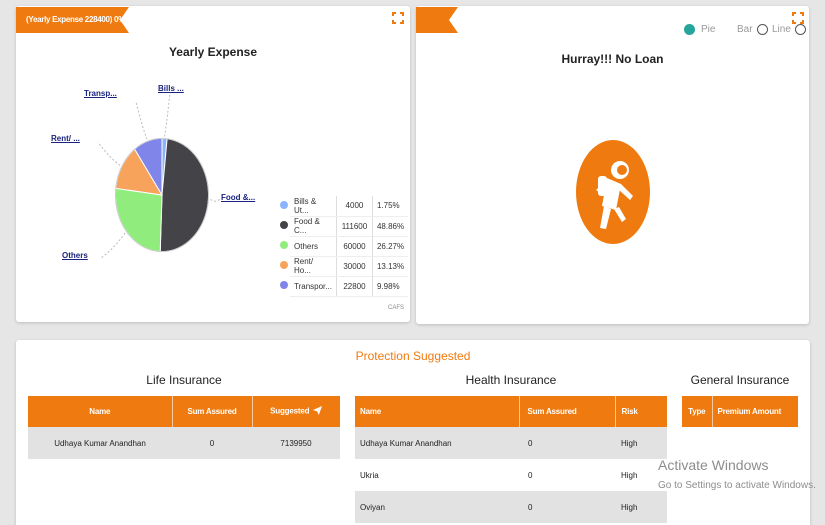 The width and height of the screenshot is (825, 525). I want to click on legend-row: Food & C... 111600 48.86%, so click(342, 226).